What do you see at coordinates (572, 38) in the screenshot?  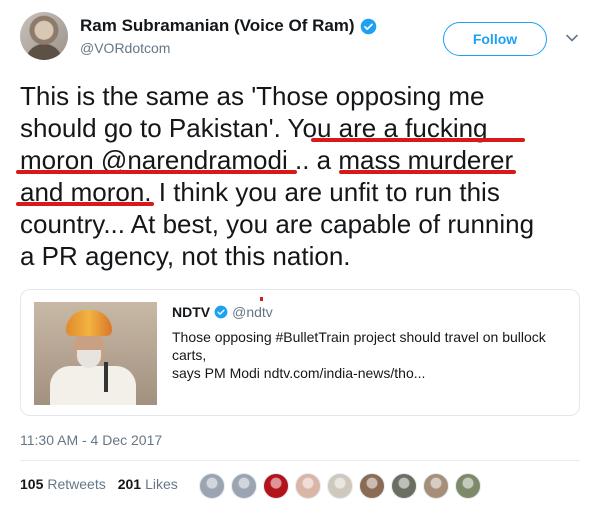 I see `chevron-down-icon` at bounding box center [572, 38].